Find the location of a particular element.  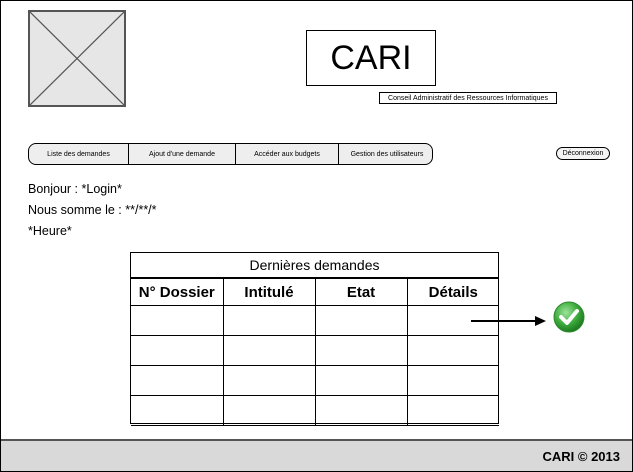

table-header-row: N° Dossier Intitulé Etat Détails is located at coordinates (315, 292).